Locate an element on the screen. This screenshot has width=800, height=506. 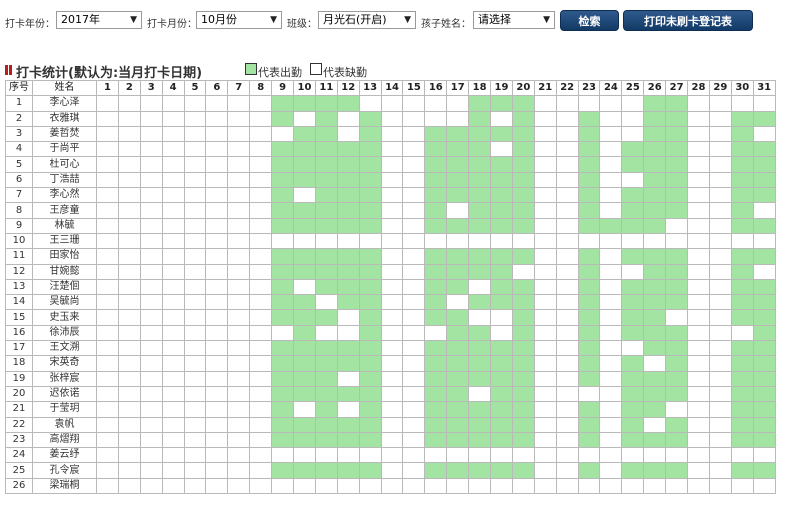
class-select: 月光石(开启) ▼ is located at coordinates (367, 20).